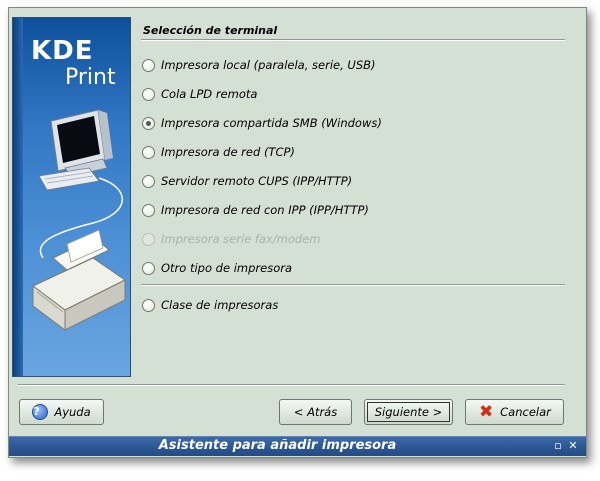 This screenshot has width=600, height=481. Describe the element at coordinates (241, 239) in the screenshot. I see `option-label: Impresora serie fax/modem` at that location.